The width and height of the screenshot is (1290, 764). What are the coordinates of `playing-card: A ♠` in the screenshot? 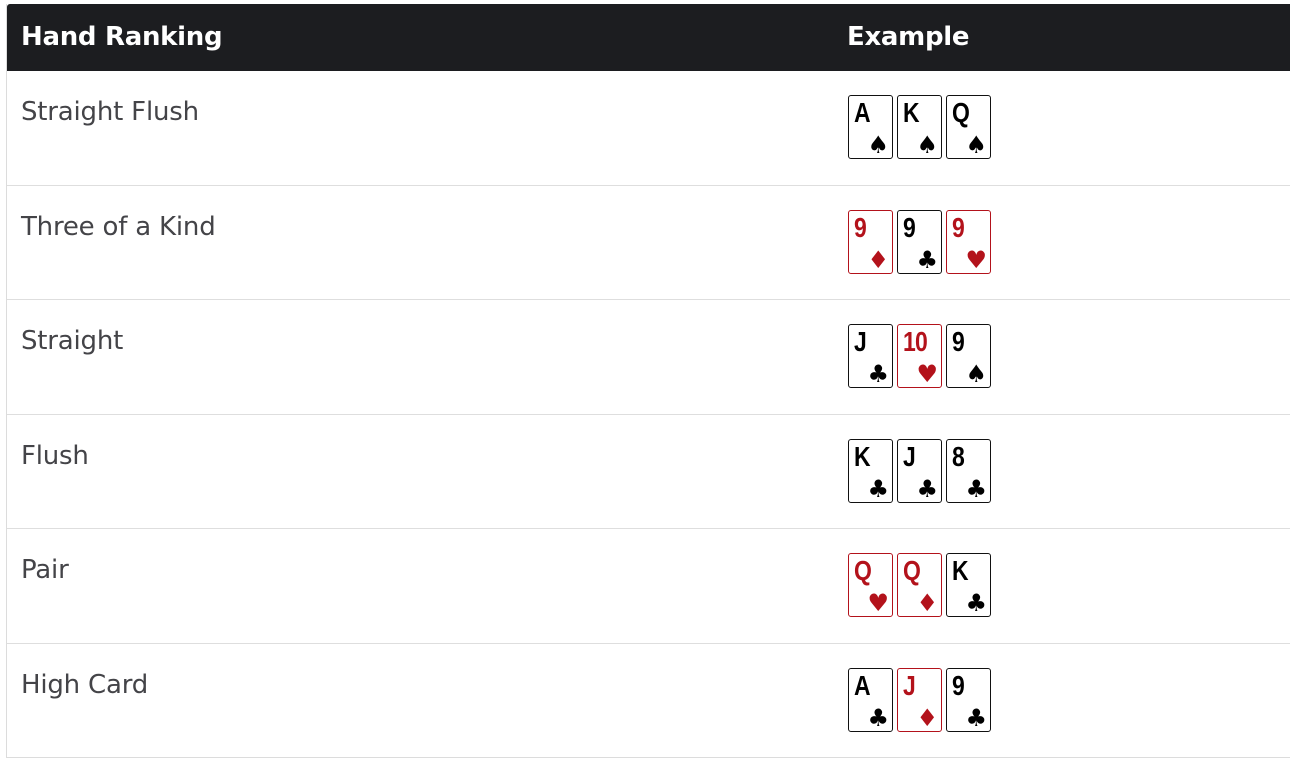 It's located at (870, 127).